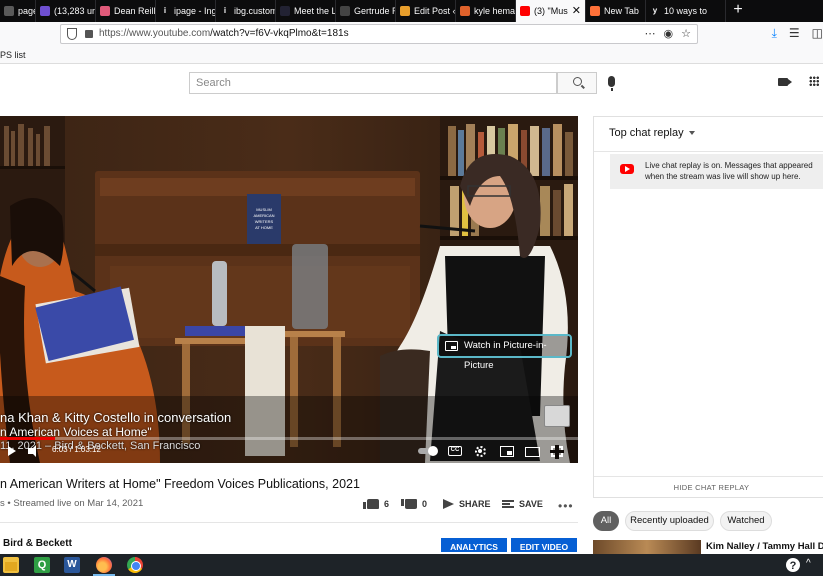  What do you see at coordinates (72, 565) in the screenshot?
I see `word-app-icon: W` at bounding box center [72, 565].